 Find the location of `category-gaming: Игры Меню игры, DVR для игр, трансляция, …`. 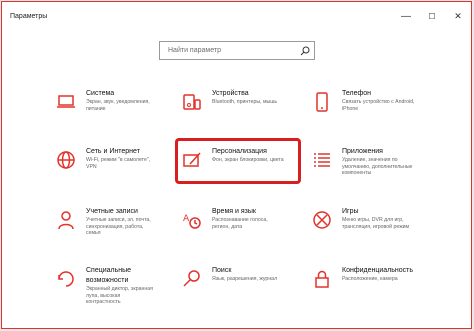

category-gaming: Игры Меню игры, DVR для игр, трансляция, … is located at coordinates (376, 232).